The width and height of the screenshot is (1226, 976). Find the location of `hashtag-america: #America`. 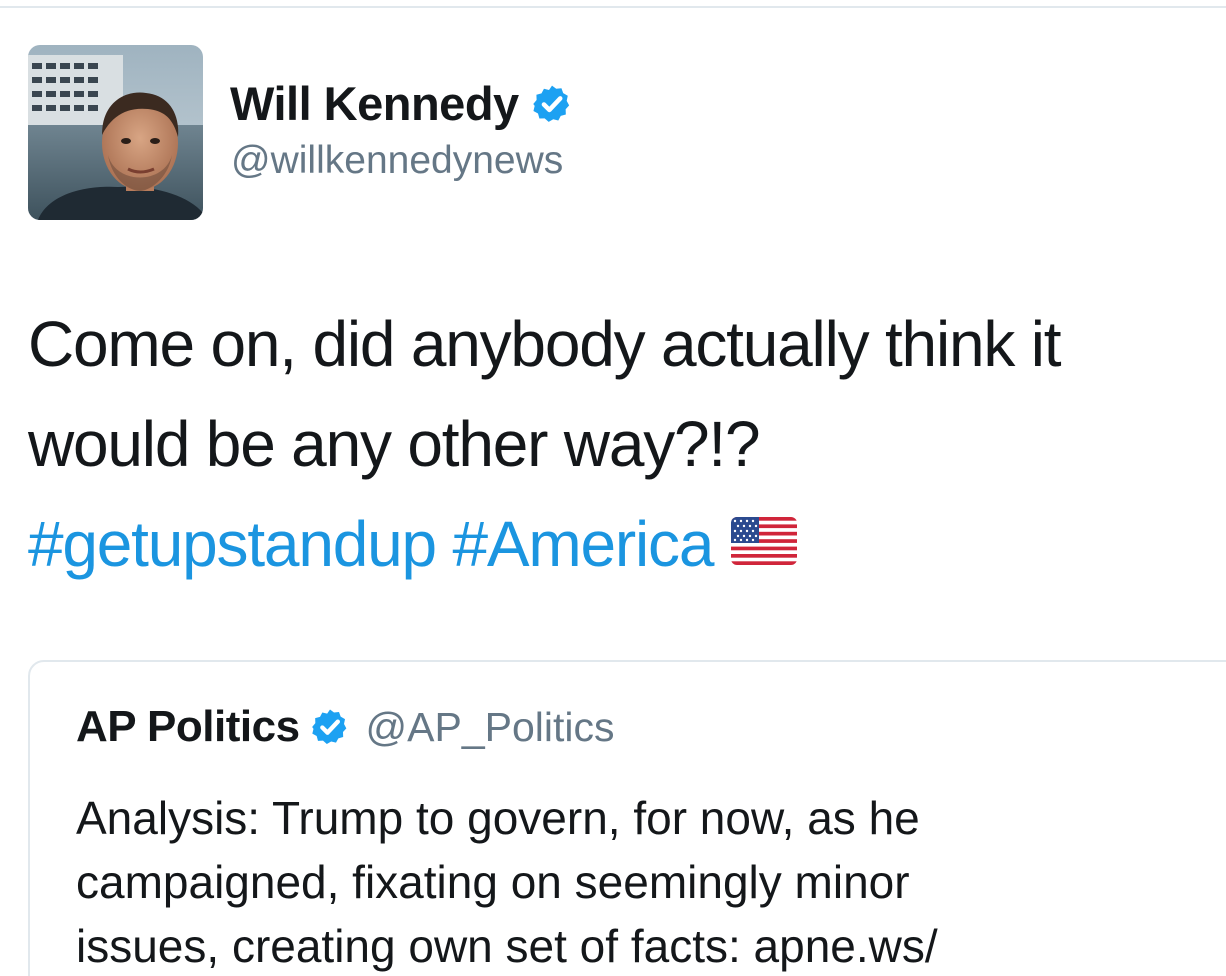

hashtag-america: #America is located at coordinates (584, 544).